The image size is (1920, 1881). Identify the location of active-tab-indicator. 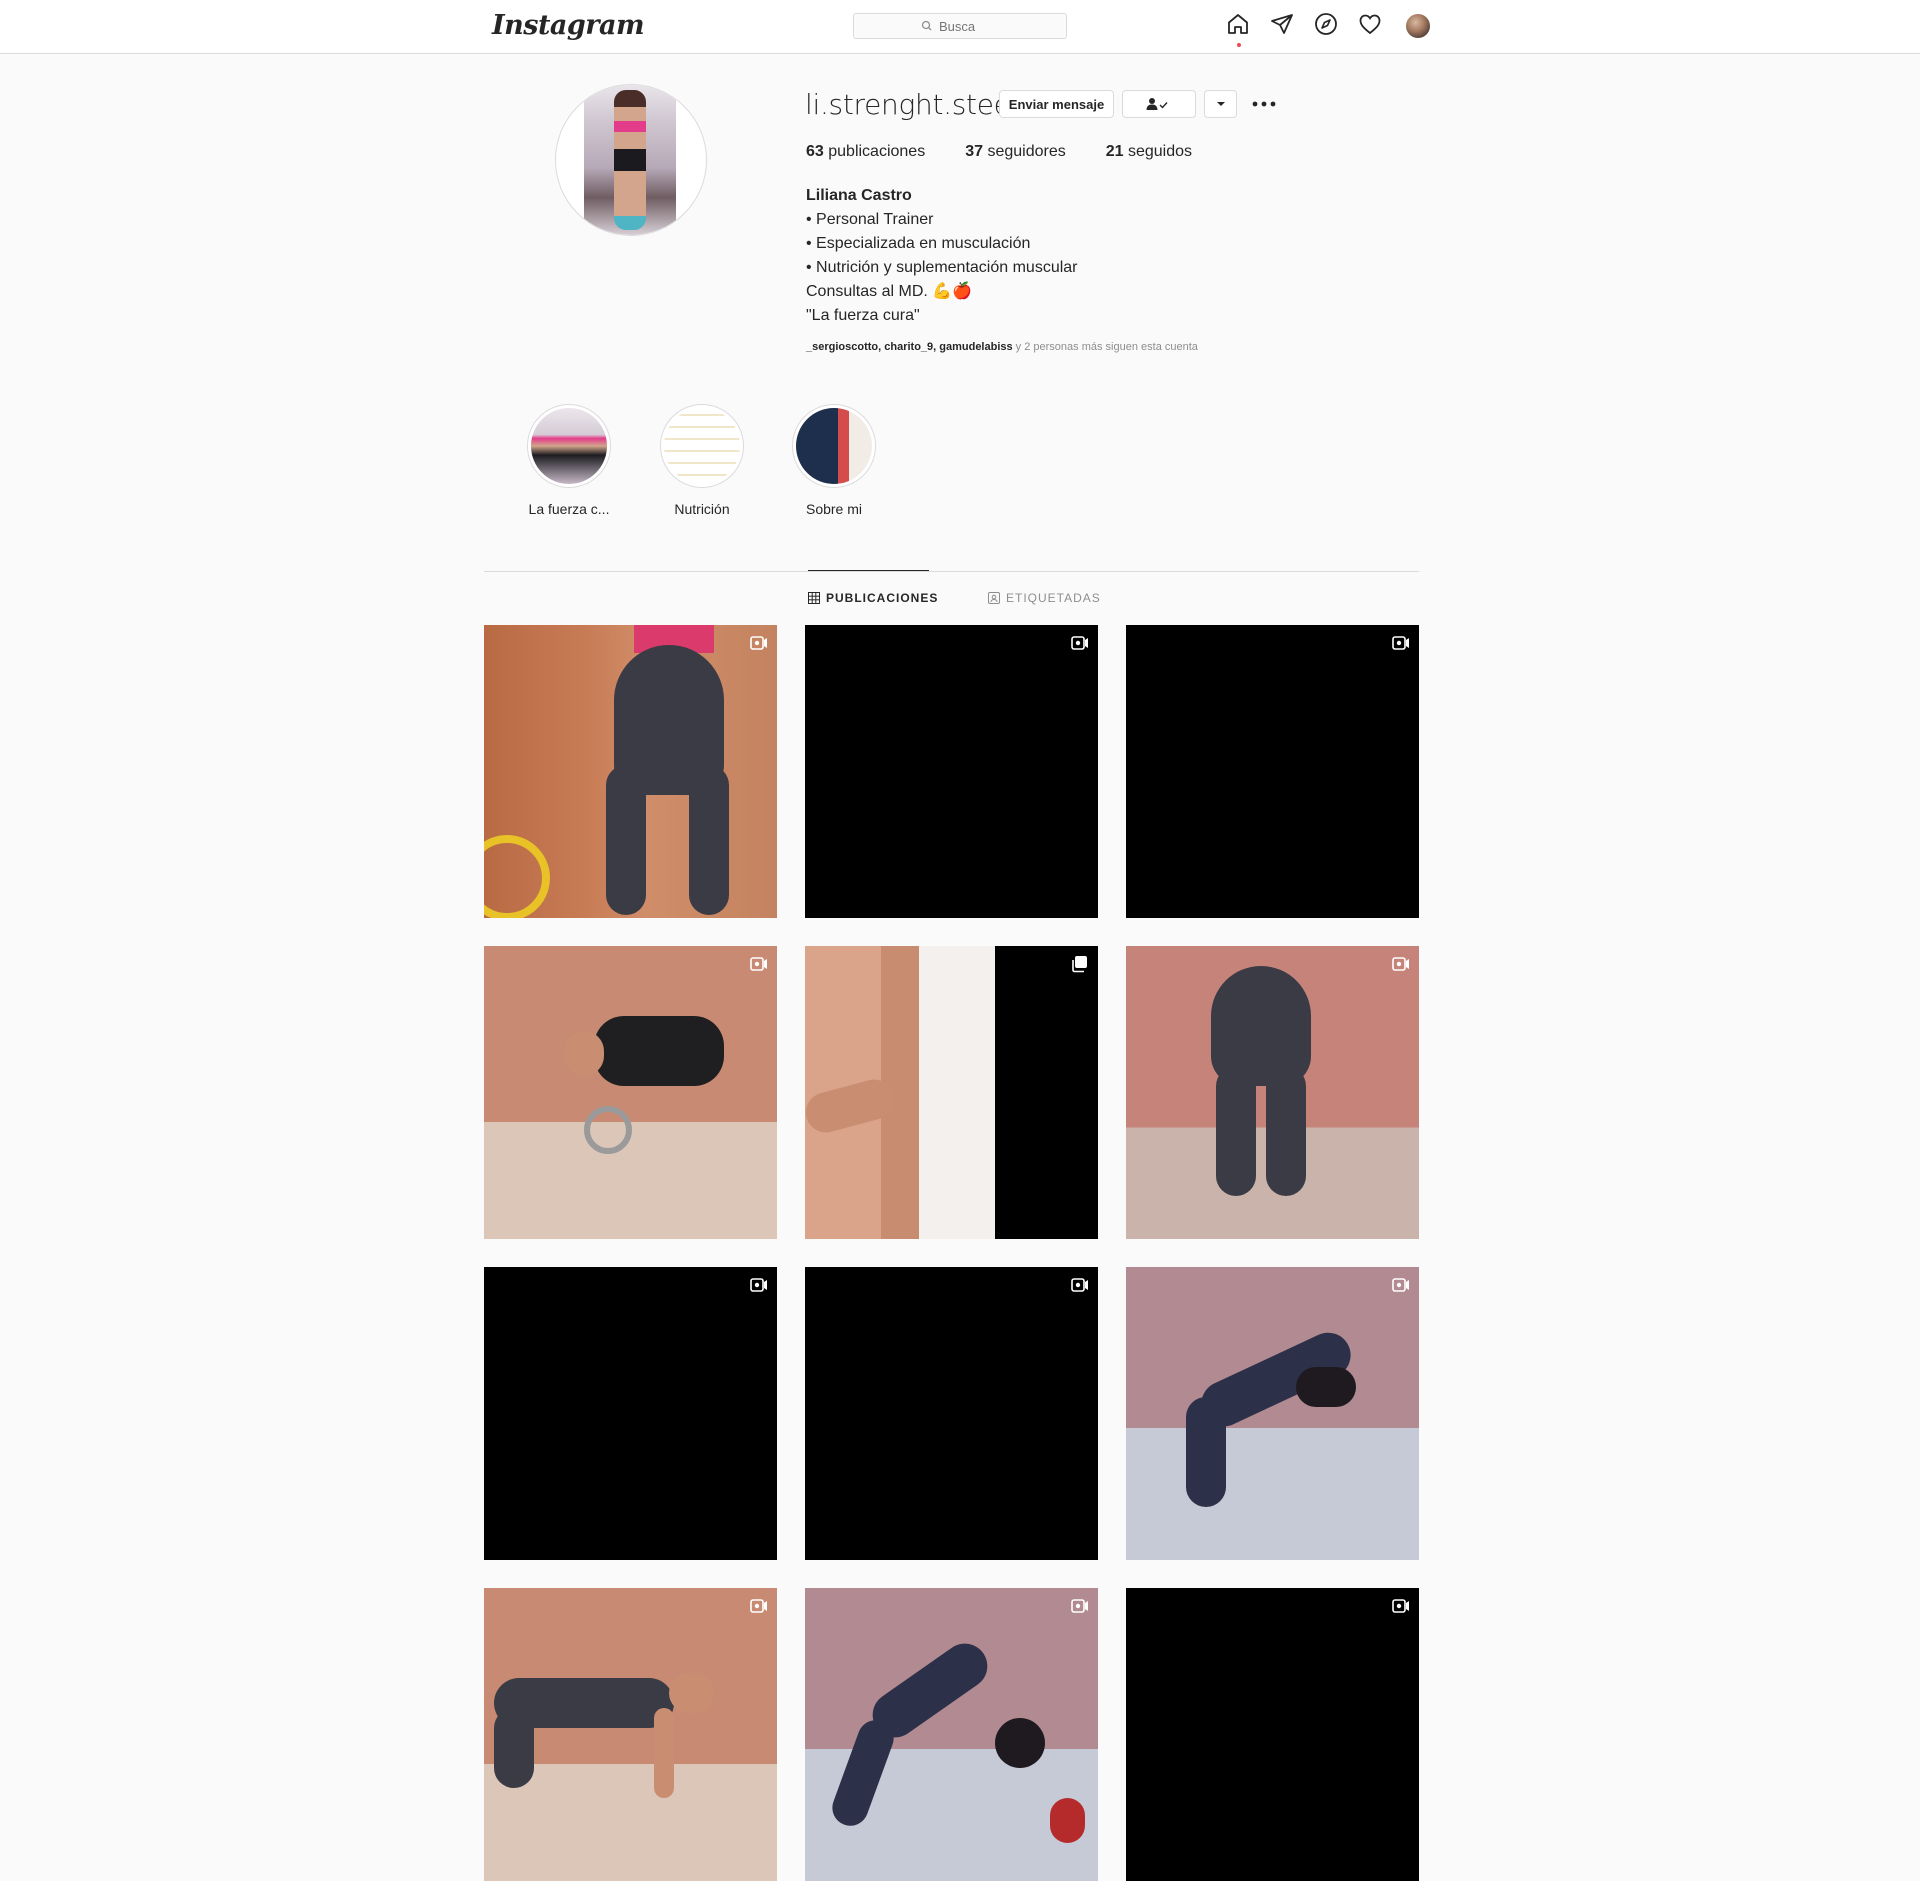
(868, 570).